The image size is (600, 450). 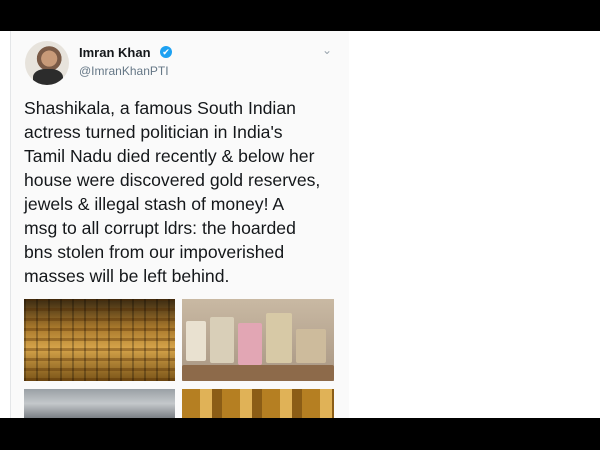 What do you see at coordinates (47, 63) in the screenshot?
I see `avatar` at bounding box center [47, 63].